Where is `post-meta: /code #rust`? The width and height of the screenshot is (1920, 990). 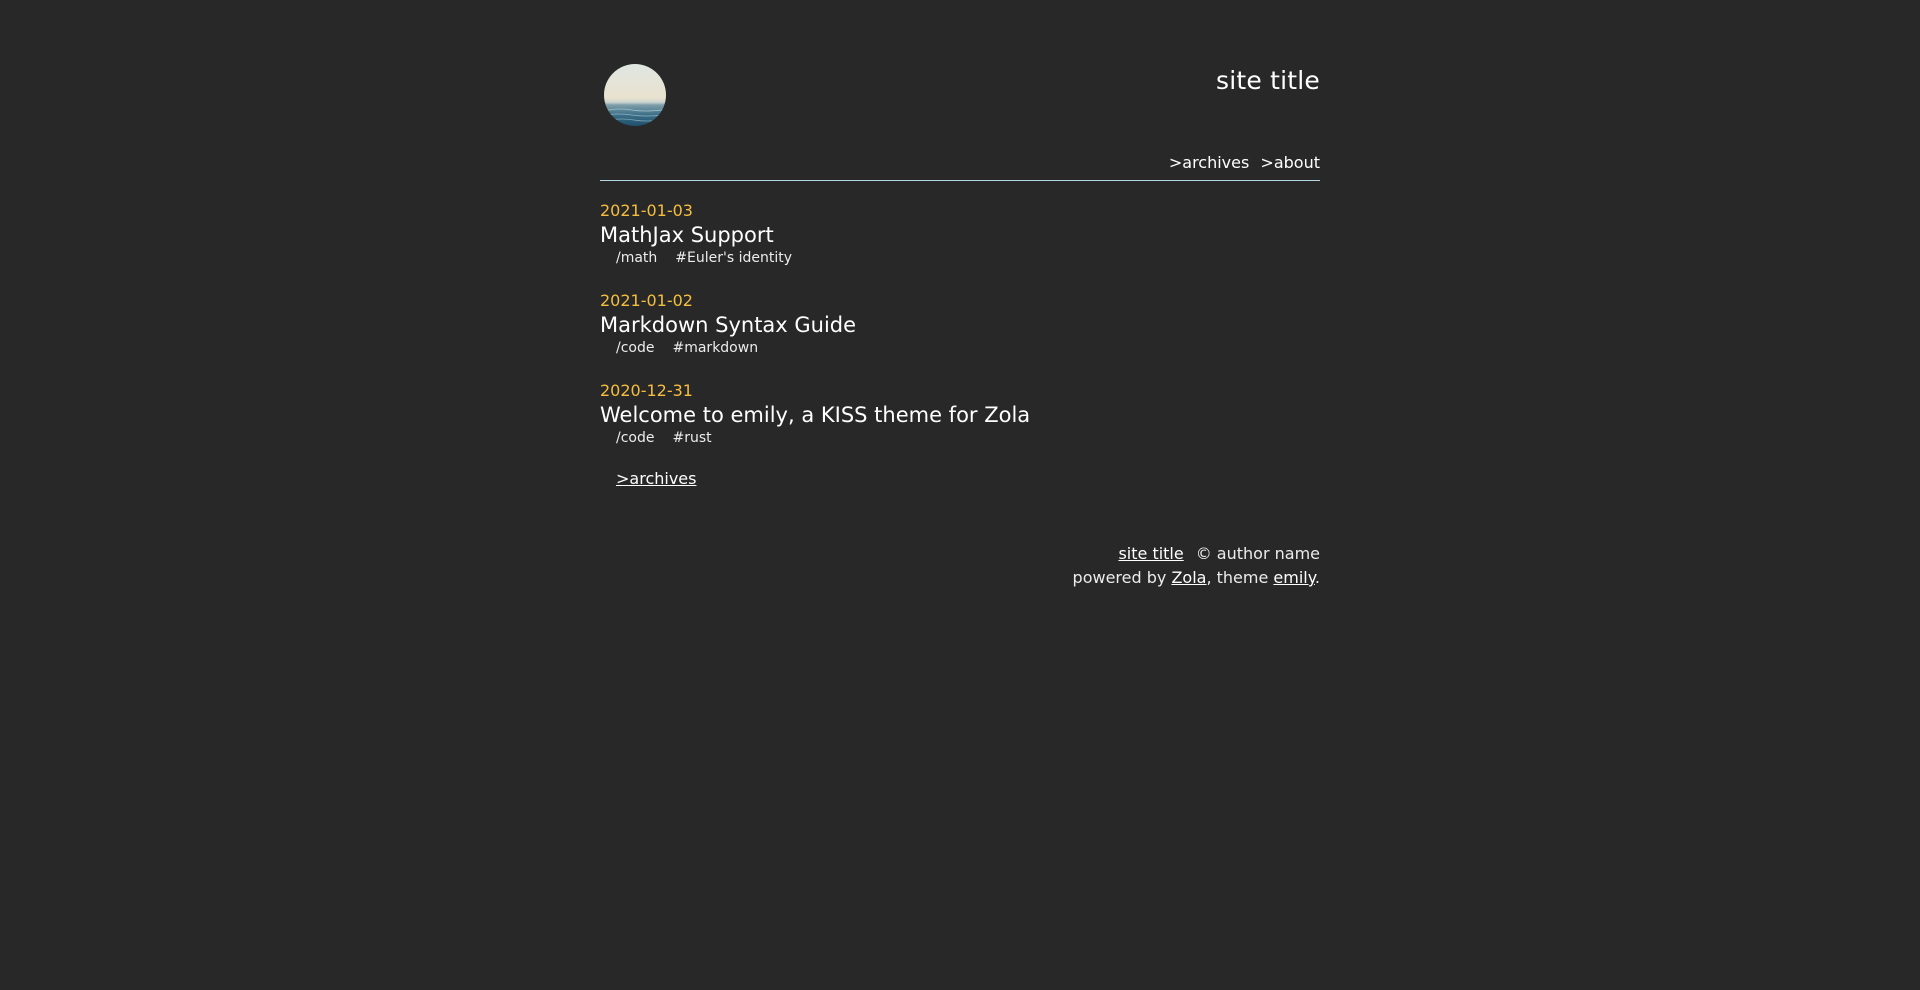 post-meta: /code #rust is located at coordinates (960, 438).